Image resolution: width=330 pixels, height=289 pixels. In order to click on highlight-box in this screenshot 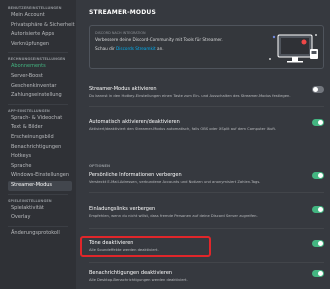, I will do `click(145, 246)`.